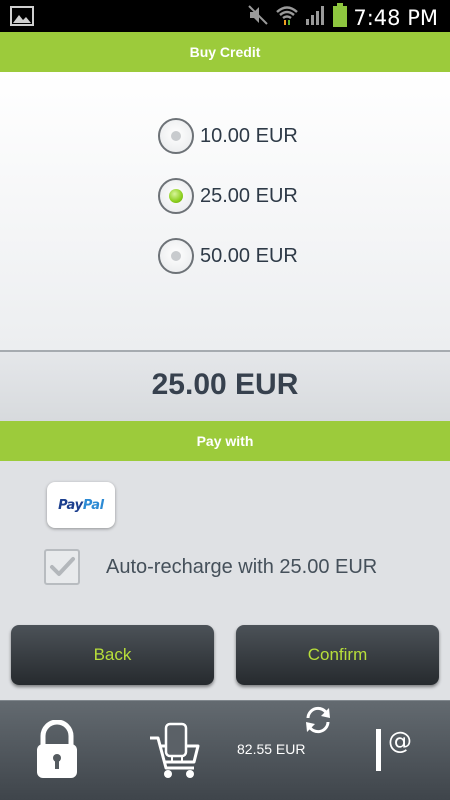  Describe the element at coordinates (242, 567) in the screenshot. I see `auto-recharge-label: Auto-recharge with 25.00 EUR` at that location.